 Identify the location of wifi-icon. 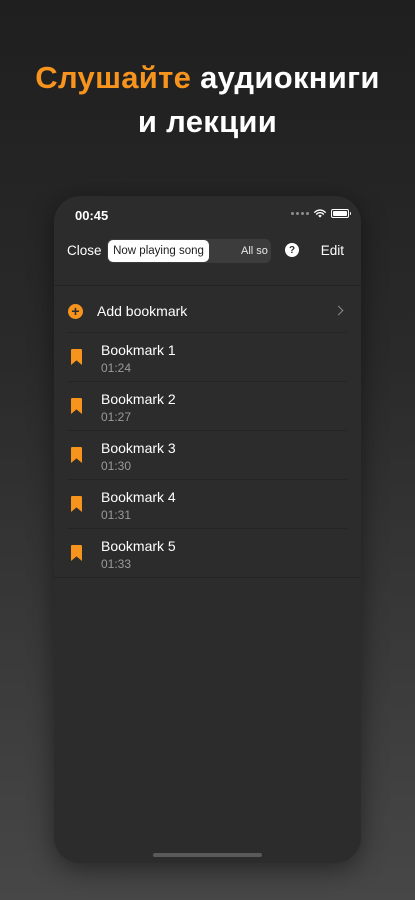
(320, 213).